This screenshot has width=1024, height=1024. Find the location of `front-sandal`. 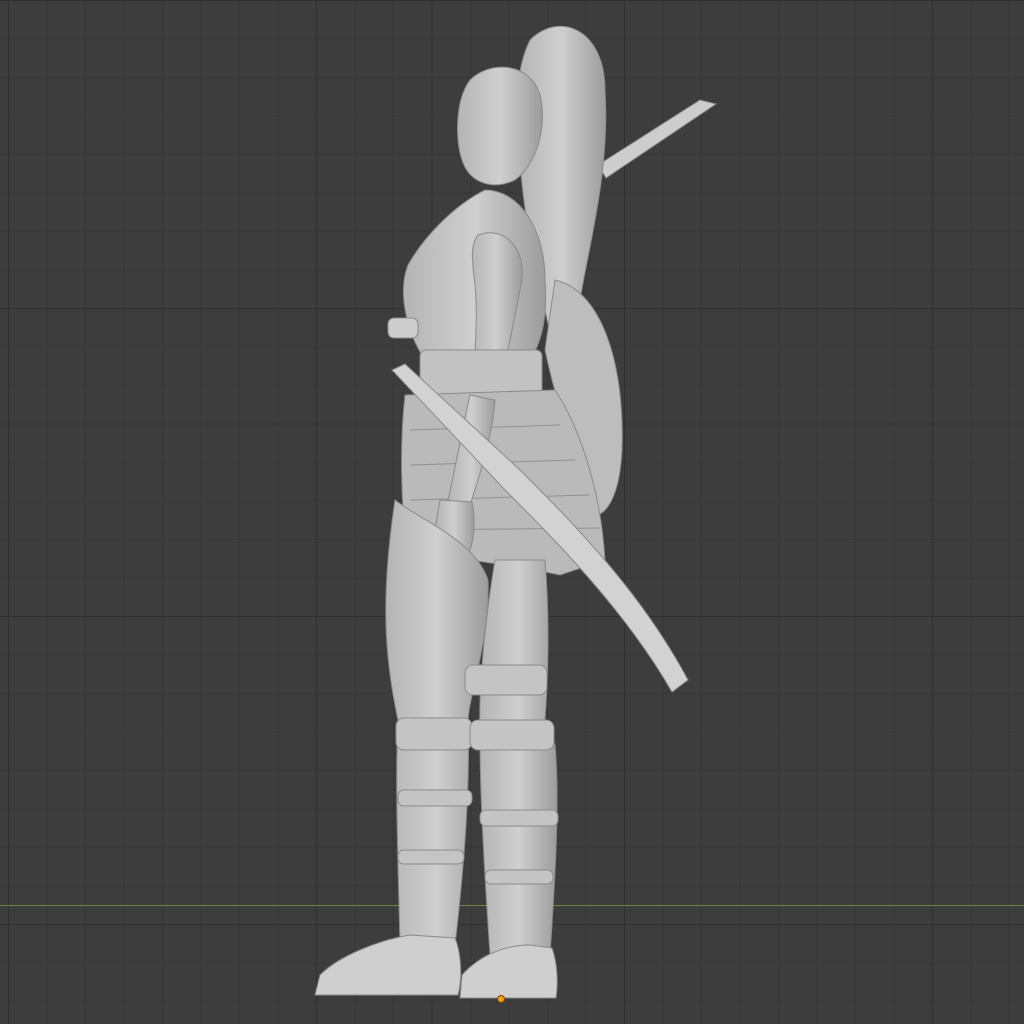

front-sandal is located at coordinates (388, 965).